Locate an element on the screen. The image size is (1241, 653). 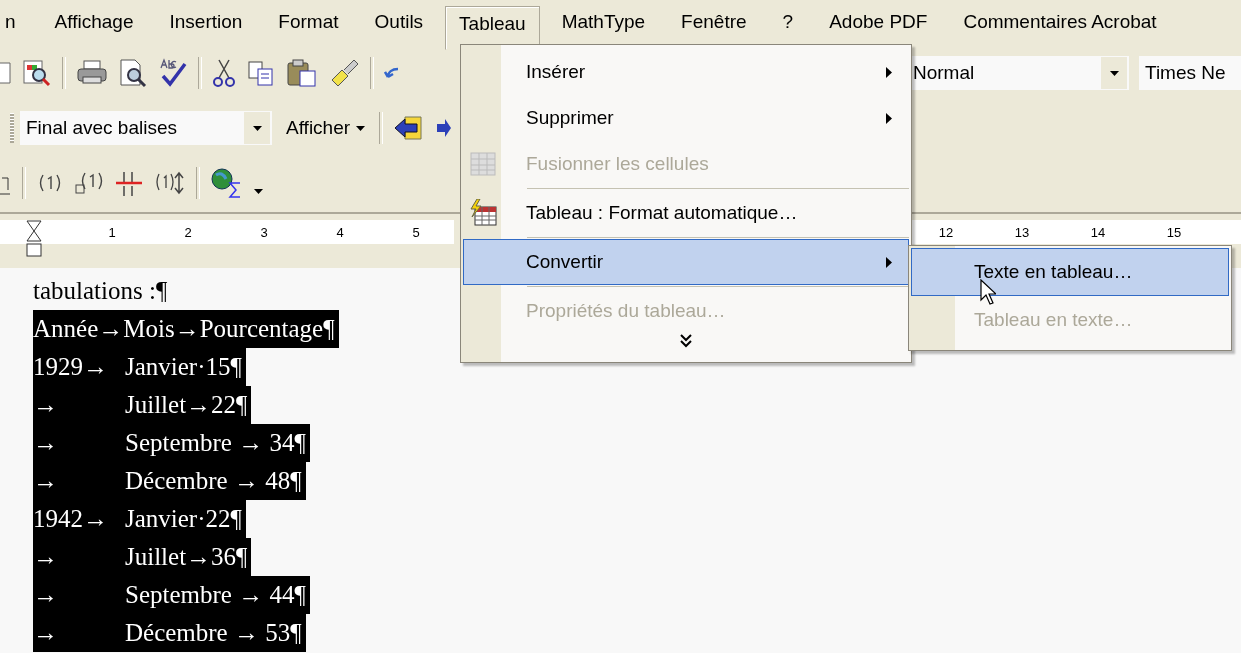
menu-bar-item: Affichage is located at coordinates (94, 22).